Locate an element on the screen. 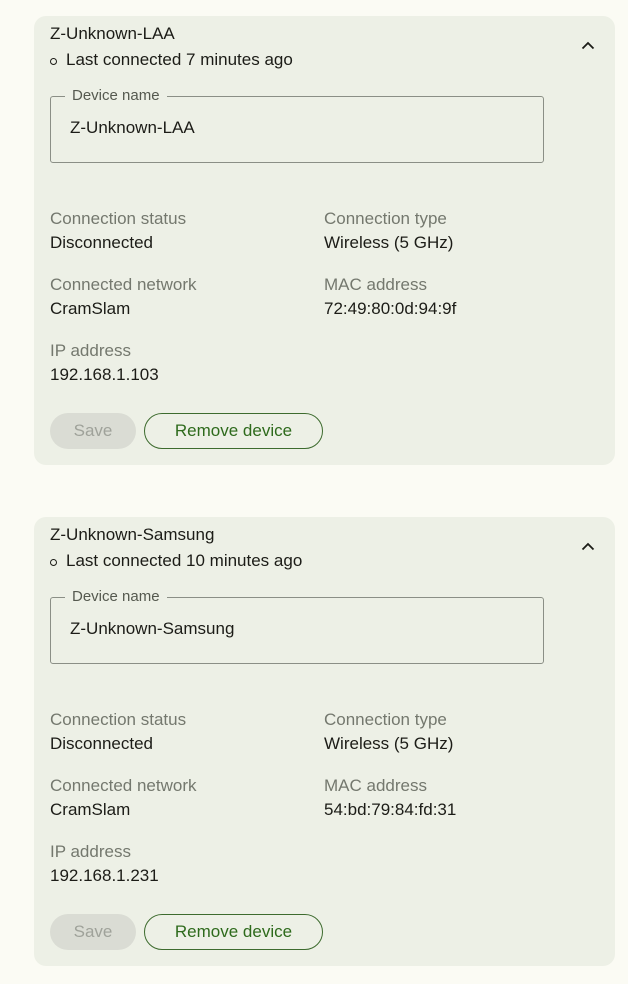 This screenshot has height=984, width=628. last-connected: Last connected 10 minutes ago is located at coordinates (176, 561).